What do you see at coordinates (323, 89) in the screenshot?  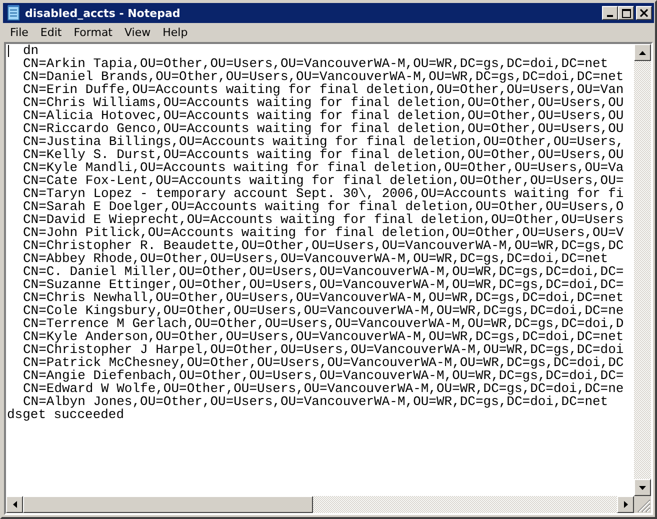 I see `text-line: CN=Erin Duffe,OU=Accounts waiting for final deletion,OU=Other,OU=Users,OU=Van` at bounding box center [323, 89].